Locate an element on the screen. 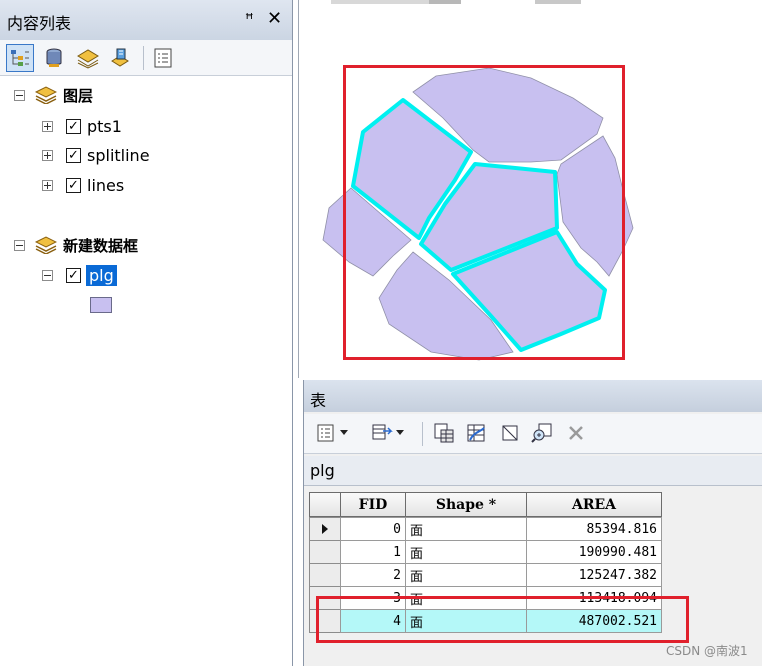  toc-group-layers: 图层 is located at coordinates (53, 95).